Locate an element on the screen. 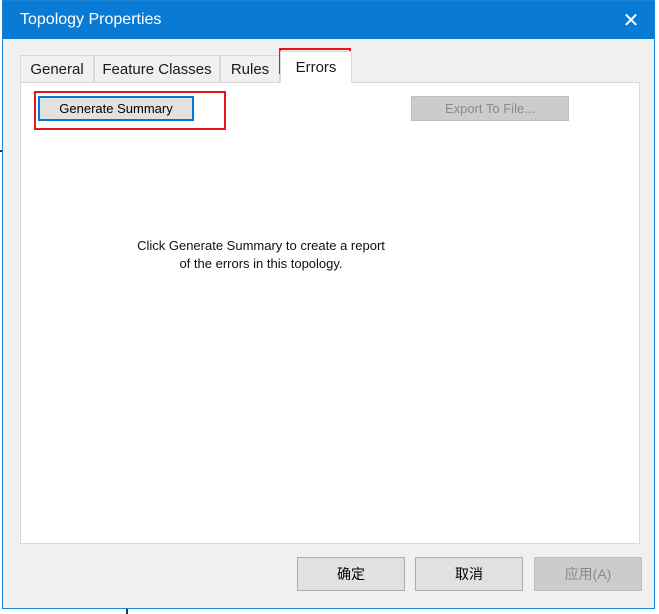 This screenshot has height=614, width=659. tab-errors: Errors is located at coordinates (316, 67).